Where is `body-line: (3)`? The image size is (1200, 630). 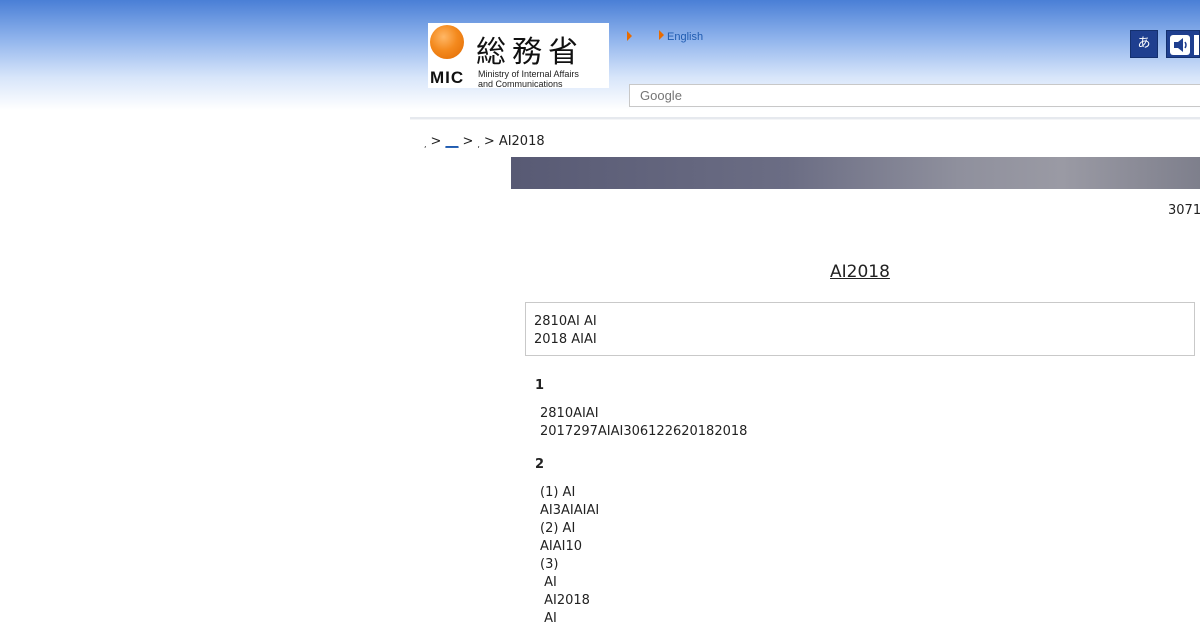 body-line: (3) is located at coordinates (549, 564).